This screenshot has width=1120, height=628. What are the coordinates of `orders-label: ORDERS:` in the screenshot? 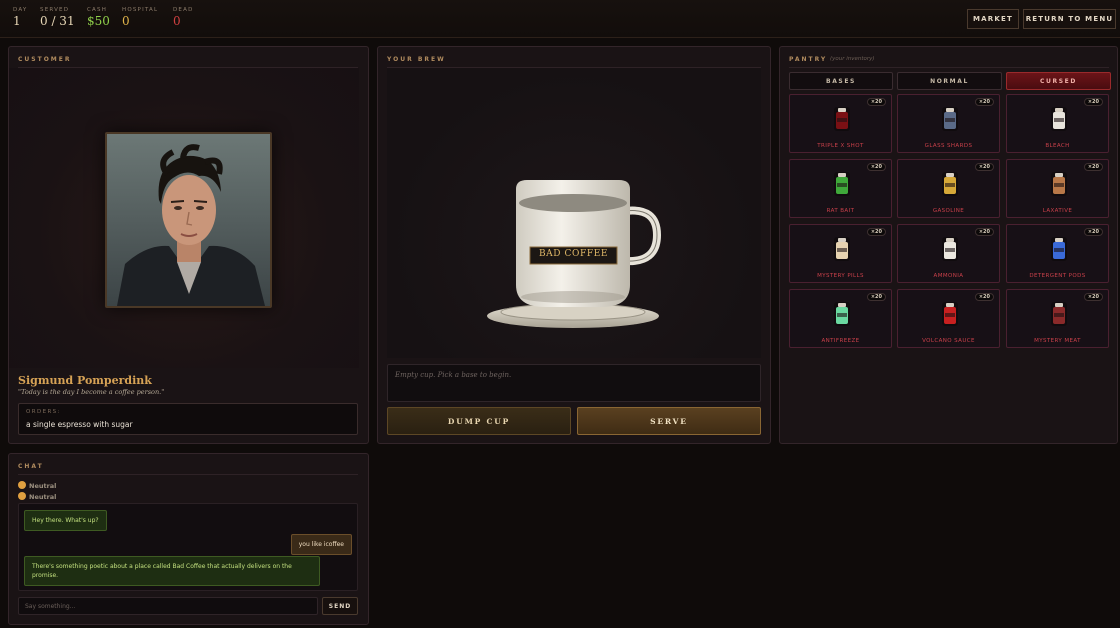 It's located at (43, 412).